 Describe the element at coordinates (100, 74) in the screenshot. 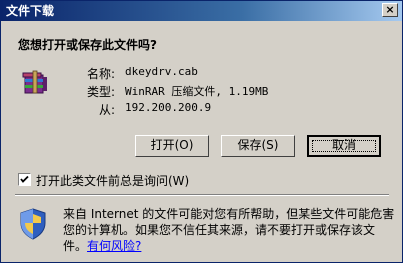

I see `file-name-label: 名称:` at that location.